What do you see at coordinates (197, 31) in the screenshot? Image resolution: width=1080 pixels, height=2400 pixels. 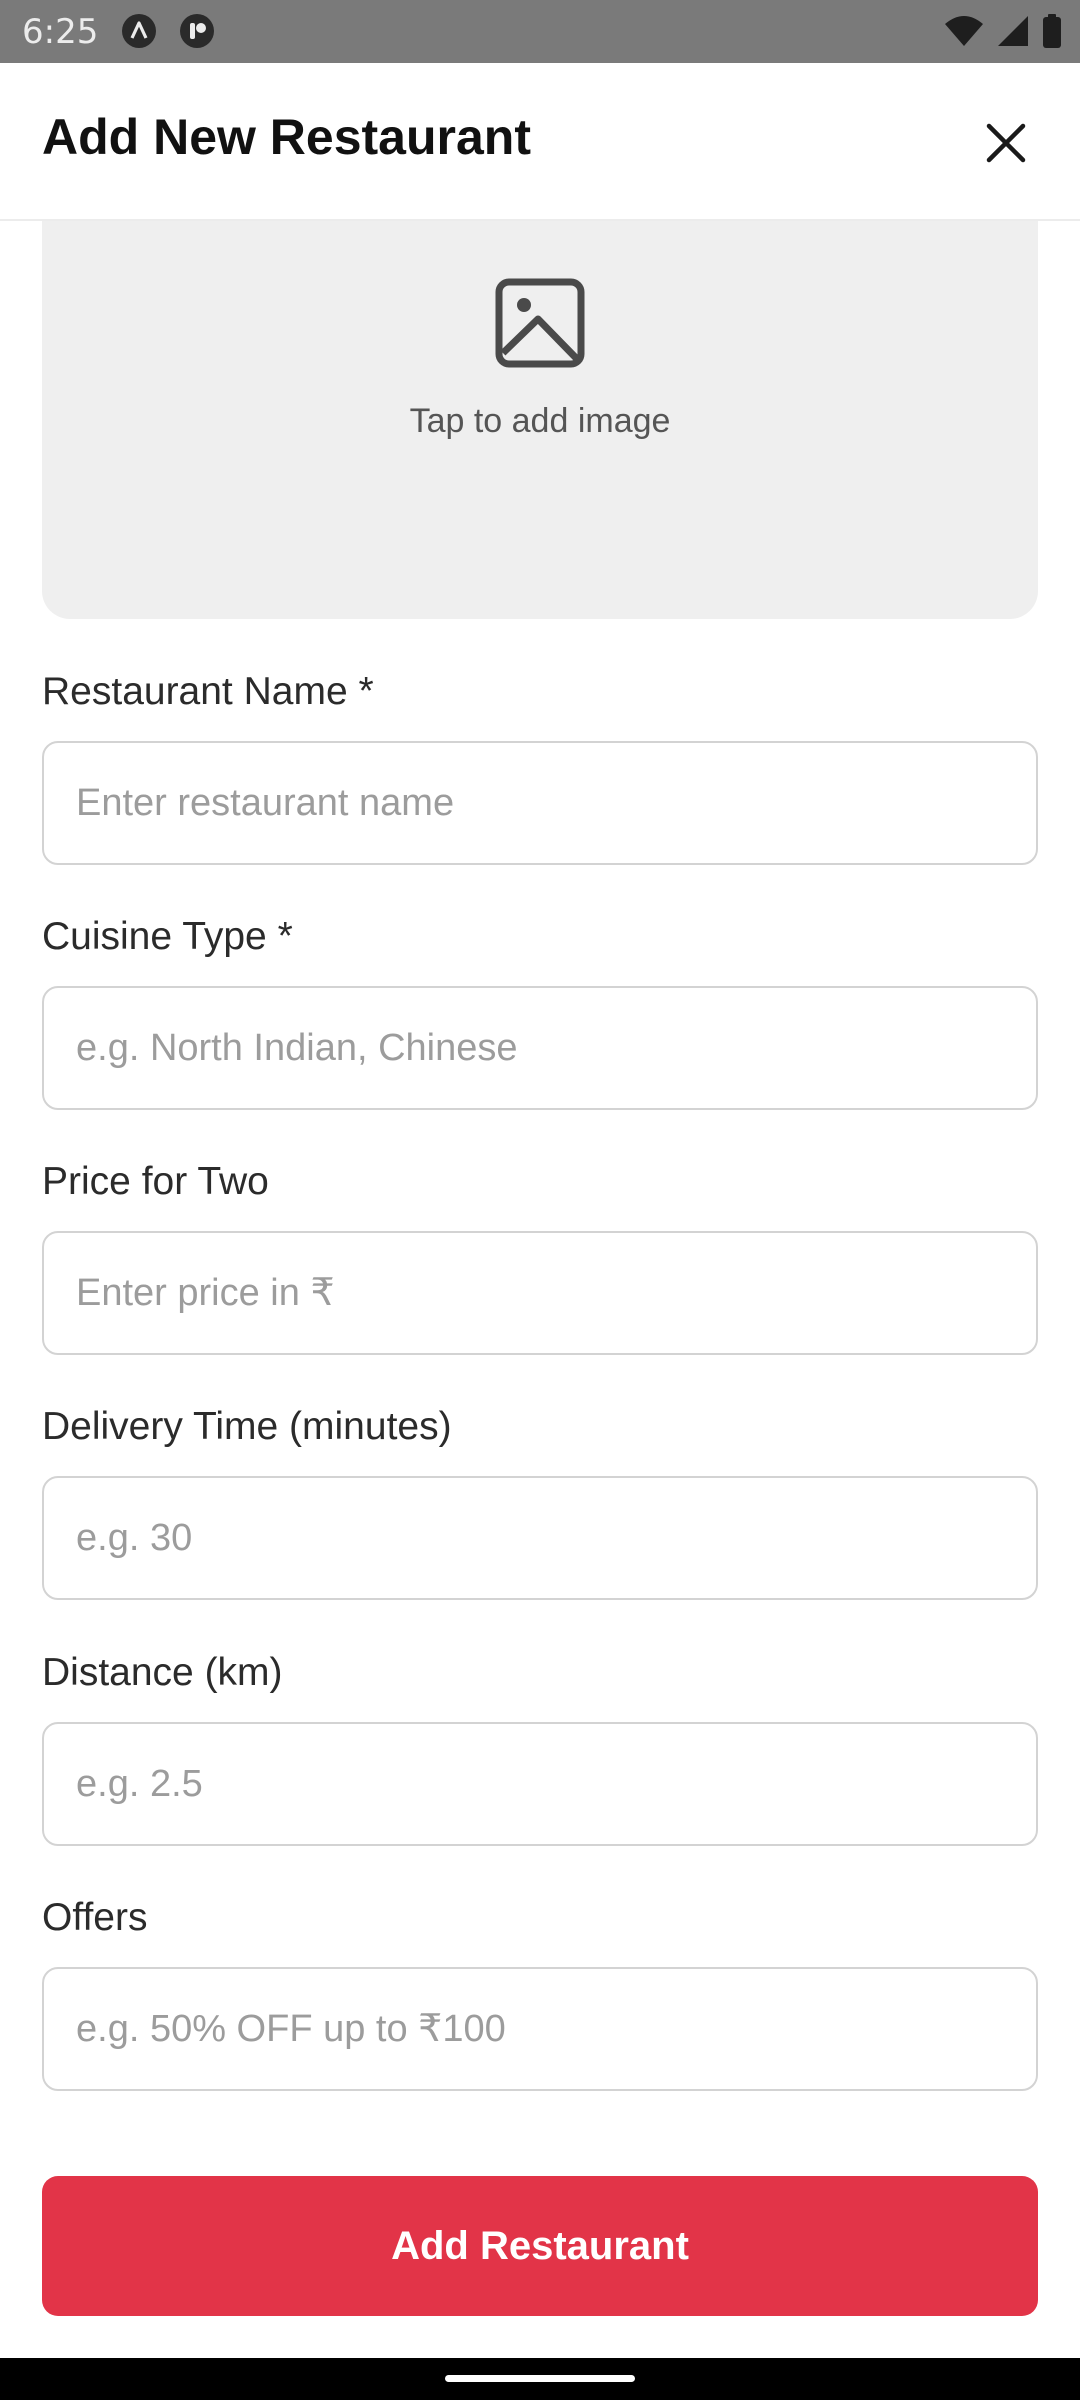 I see `app-b-icon` at bounding box center [197, 31].